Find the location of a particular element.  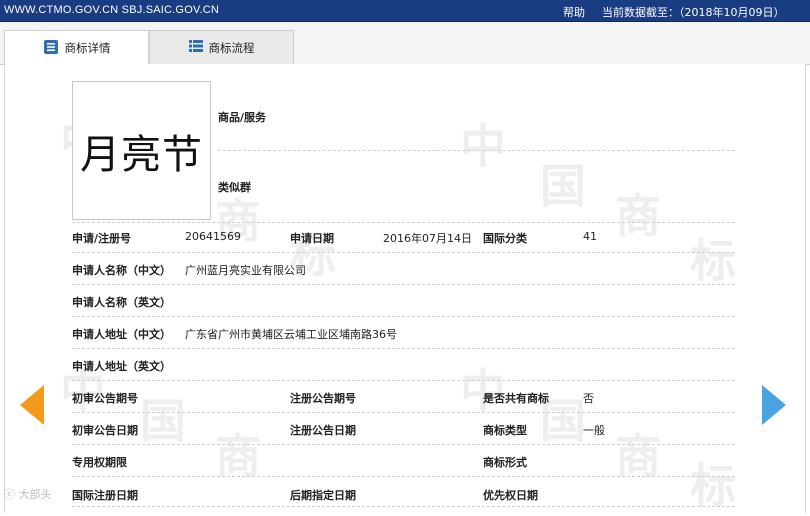

address-en-label: 申请人地址（英文） is located at coordinates (121, 366).